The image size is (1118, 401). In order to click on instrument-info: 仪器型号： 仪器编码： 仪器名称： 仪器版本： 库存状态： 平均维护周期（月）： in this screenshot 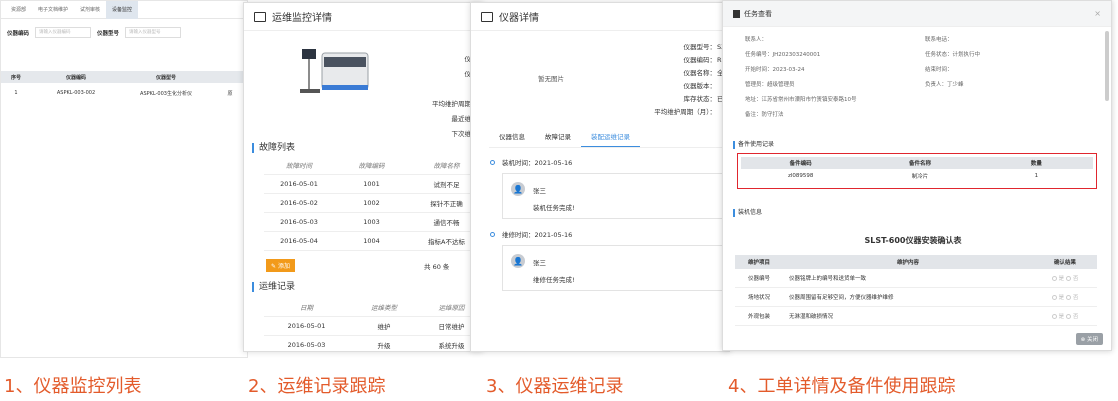, I will do `click(658, 80)`.